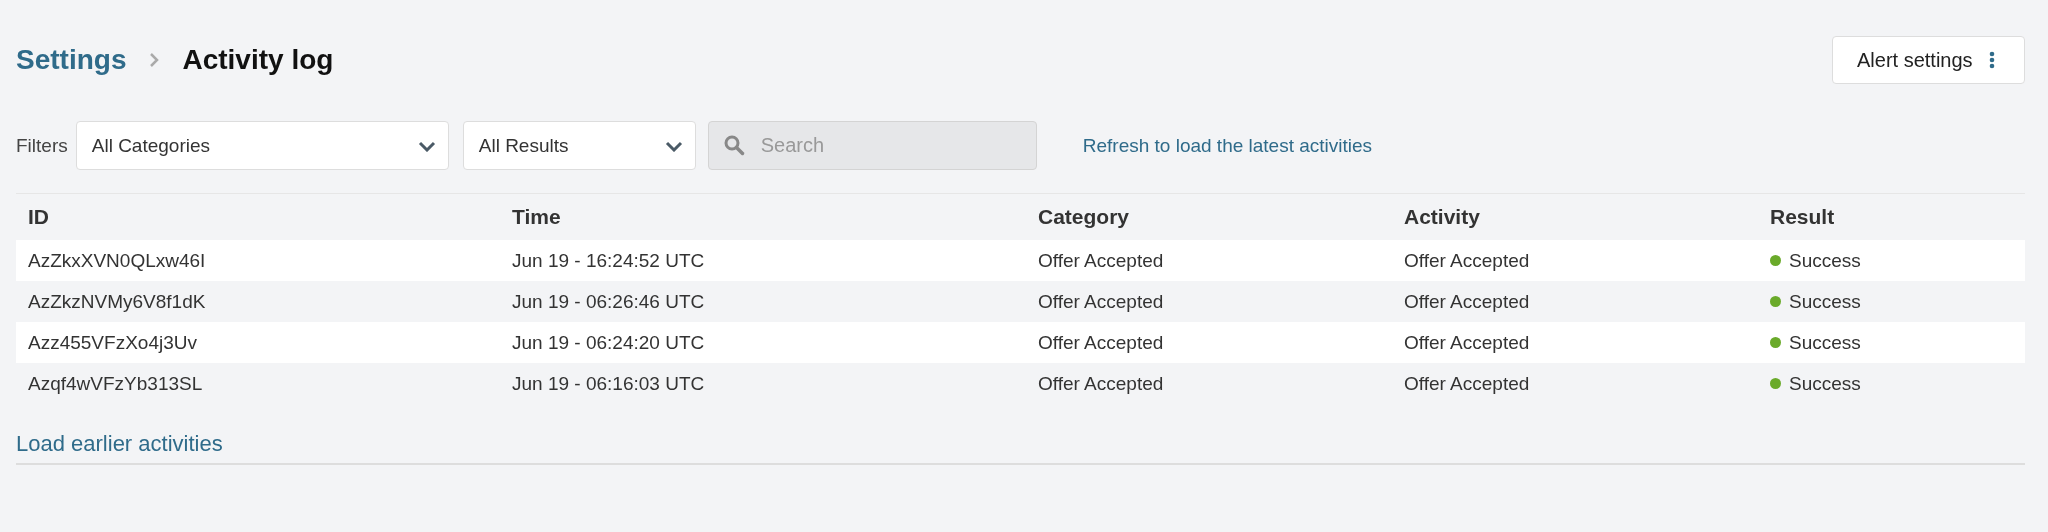 Image resolution: width=2048 pixels, height=532 pixels. Describe the element at coordinates (763, 301) in the screenshot. I see `table-cell: Jun 19 - 06:26:46 UTC` at that location.